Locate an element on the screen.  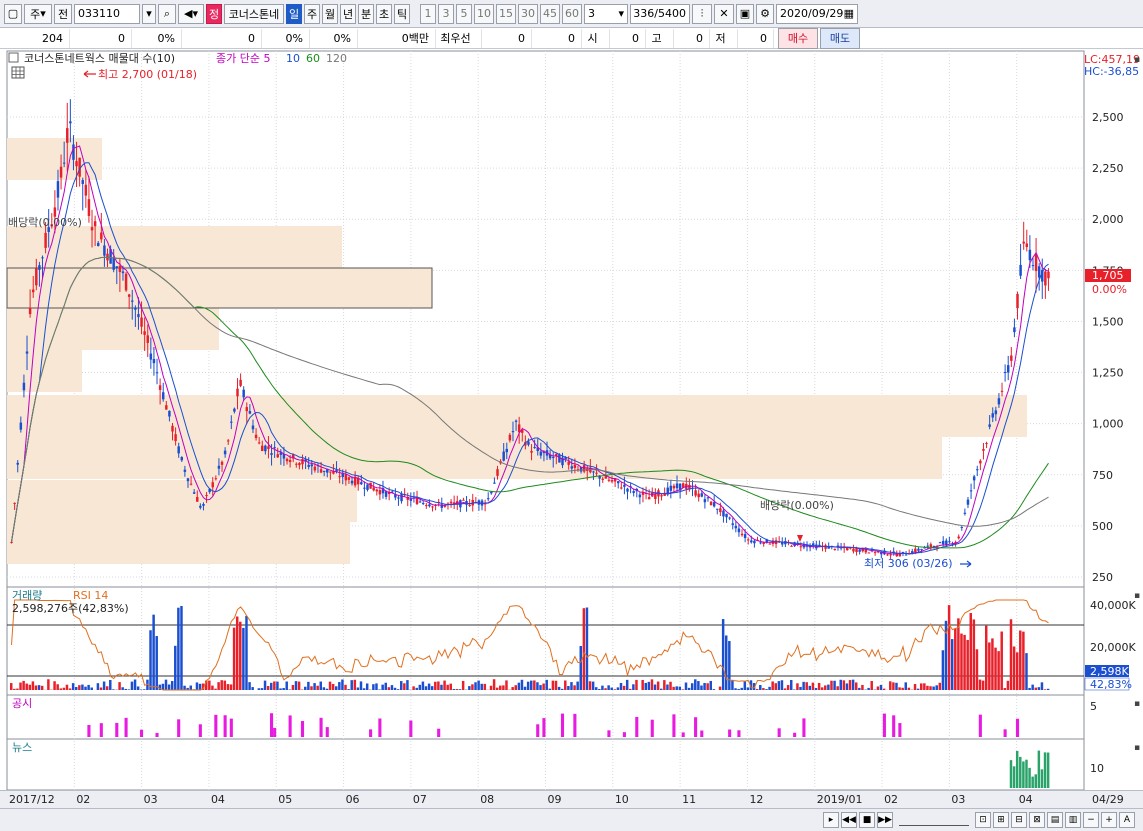
interval-3: 3 is located at coordinates (446, 13).